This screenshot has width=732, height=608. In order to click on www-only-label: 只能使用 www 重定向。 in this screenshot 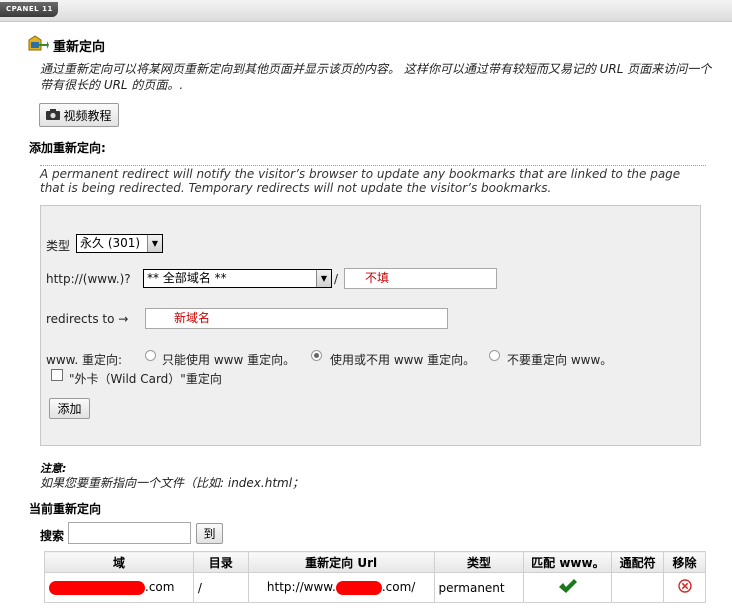, I will do `click(229, 360)`.